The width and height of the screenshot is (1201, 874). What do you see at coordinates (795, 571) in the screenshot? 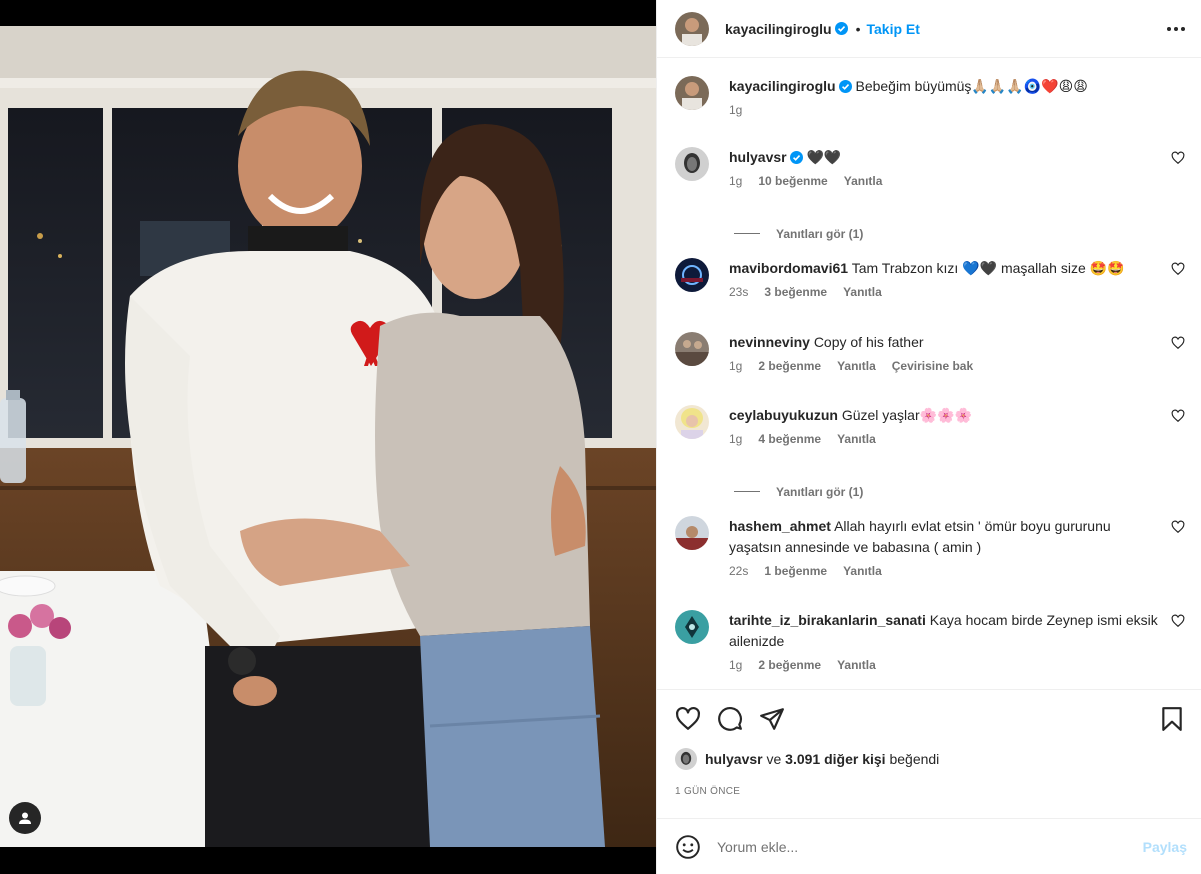
I see `comment-likes: 1 beğenme` at bounding box center [795, 571].